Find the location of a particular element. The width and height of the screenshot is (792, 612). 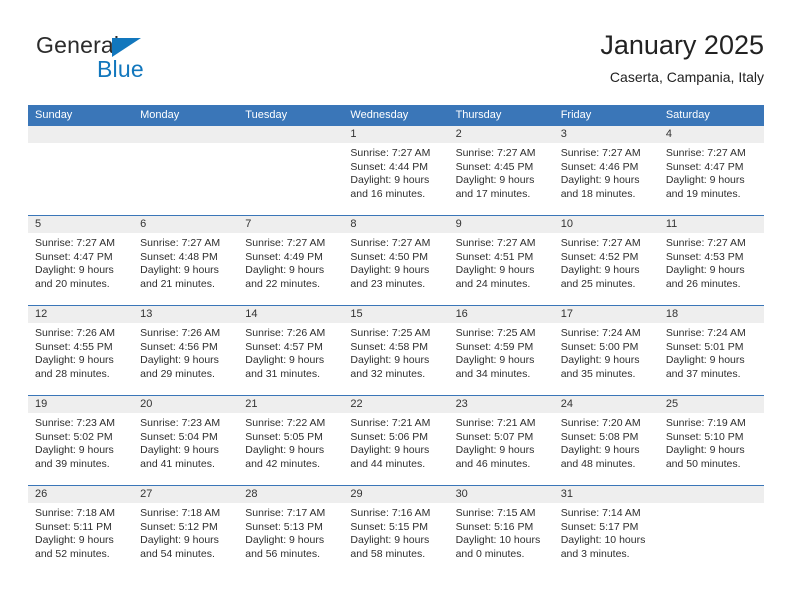

brand-name-general: General is located at coordinates (78, 45).